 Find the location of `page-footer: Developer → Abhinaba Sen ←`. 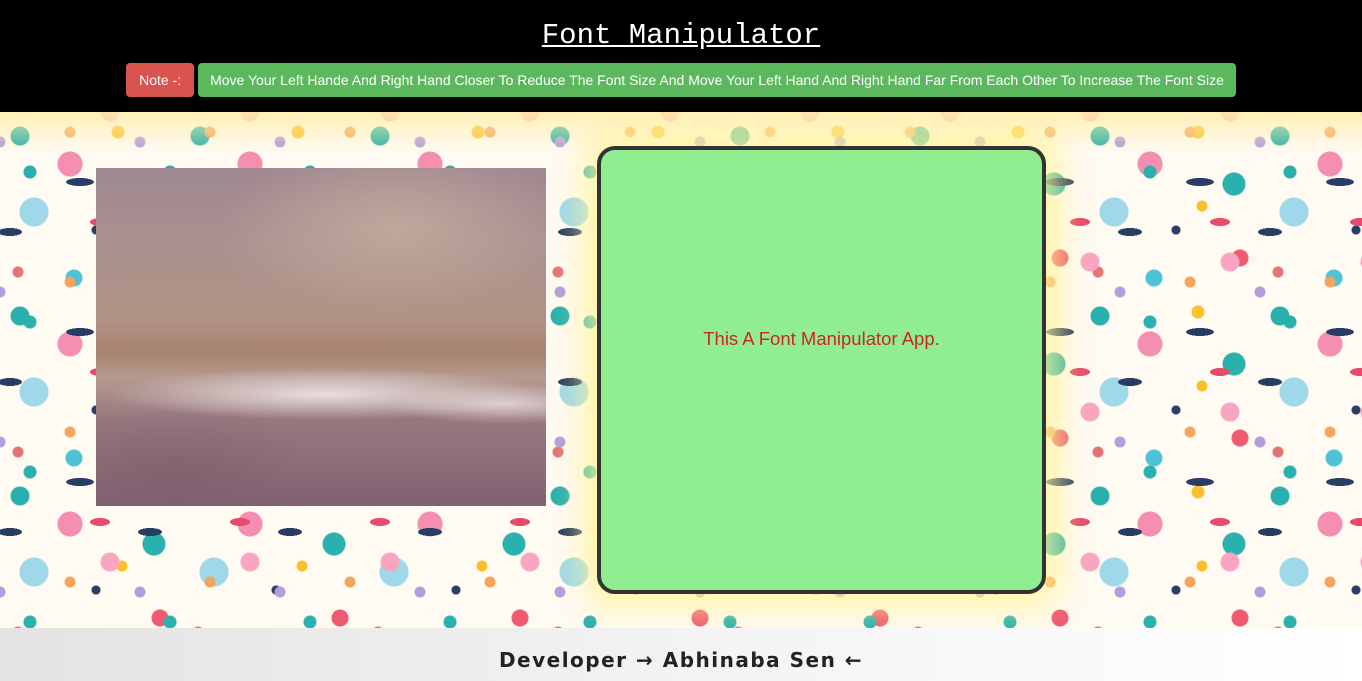

page-footer: Developer → Abhinaba Sen ← is located at coordinates (681, 654).